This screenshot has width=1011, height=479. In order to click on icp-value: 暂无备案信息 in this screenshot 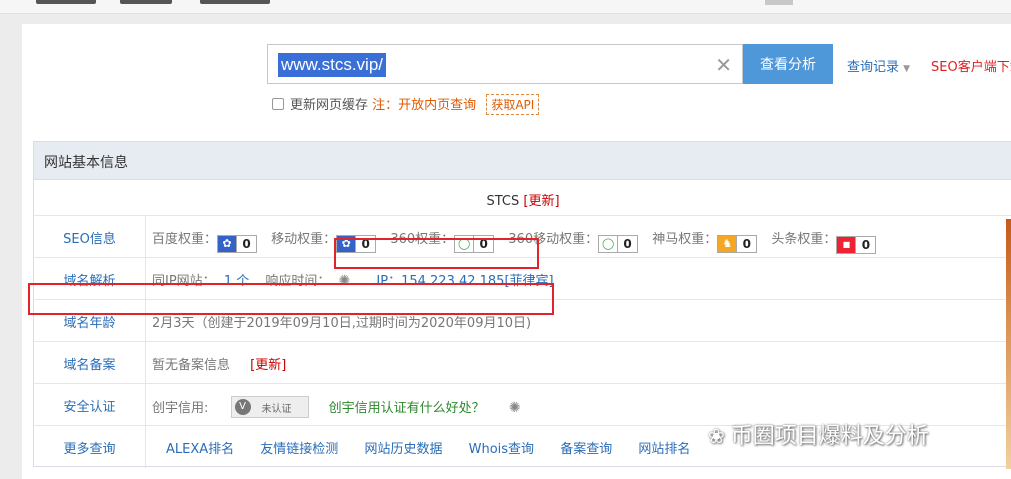, I will do `click(191, 365)`.